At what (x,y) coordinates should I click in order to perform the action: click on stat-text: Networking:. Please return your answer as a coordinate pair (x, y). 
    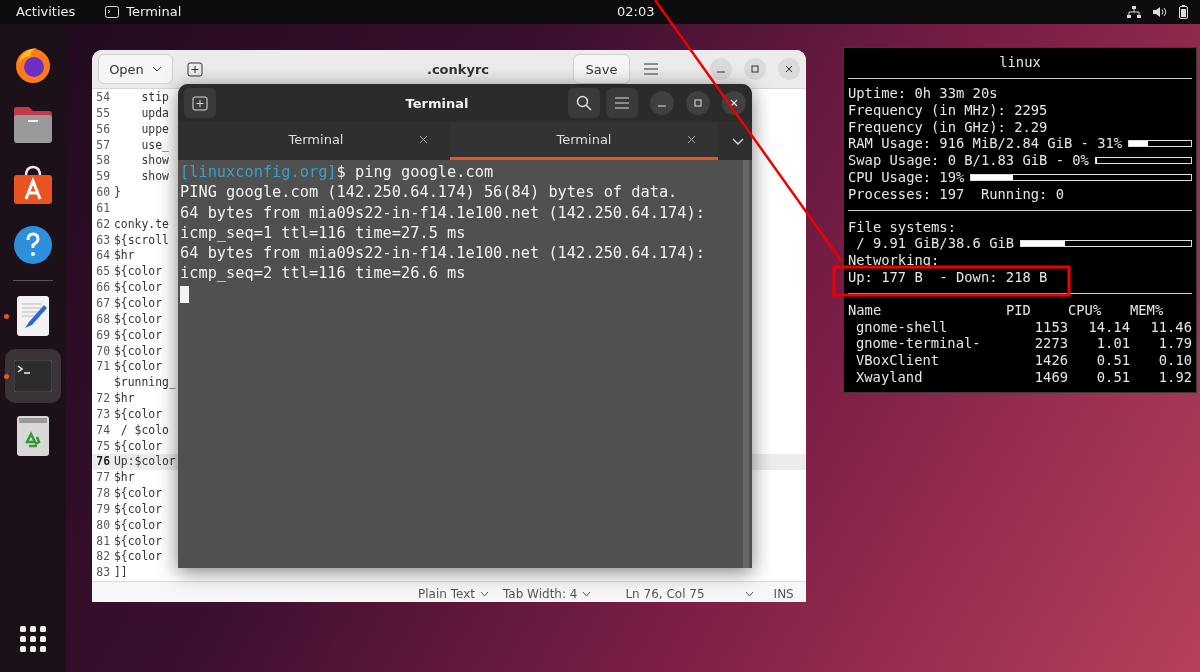
    Looking at the image, I should click on (894, 260).